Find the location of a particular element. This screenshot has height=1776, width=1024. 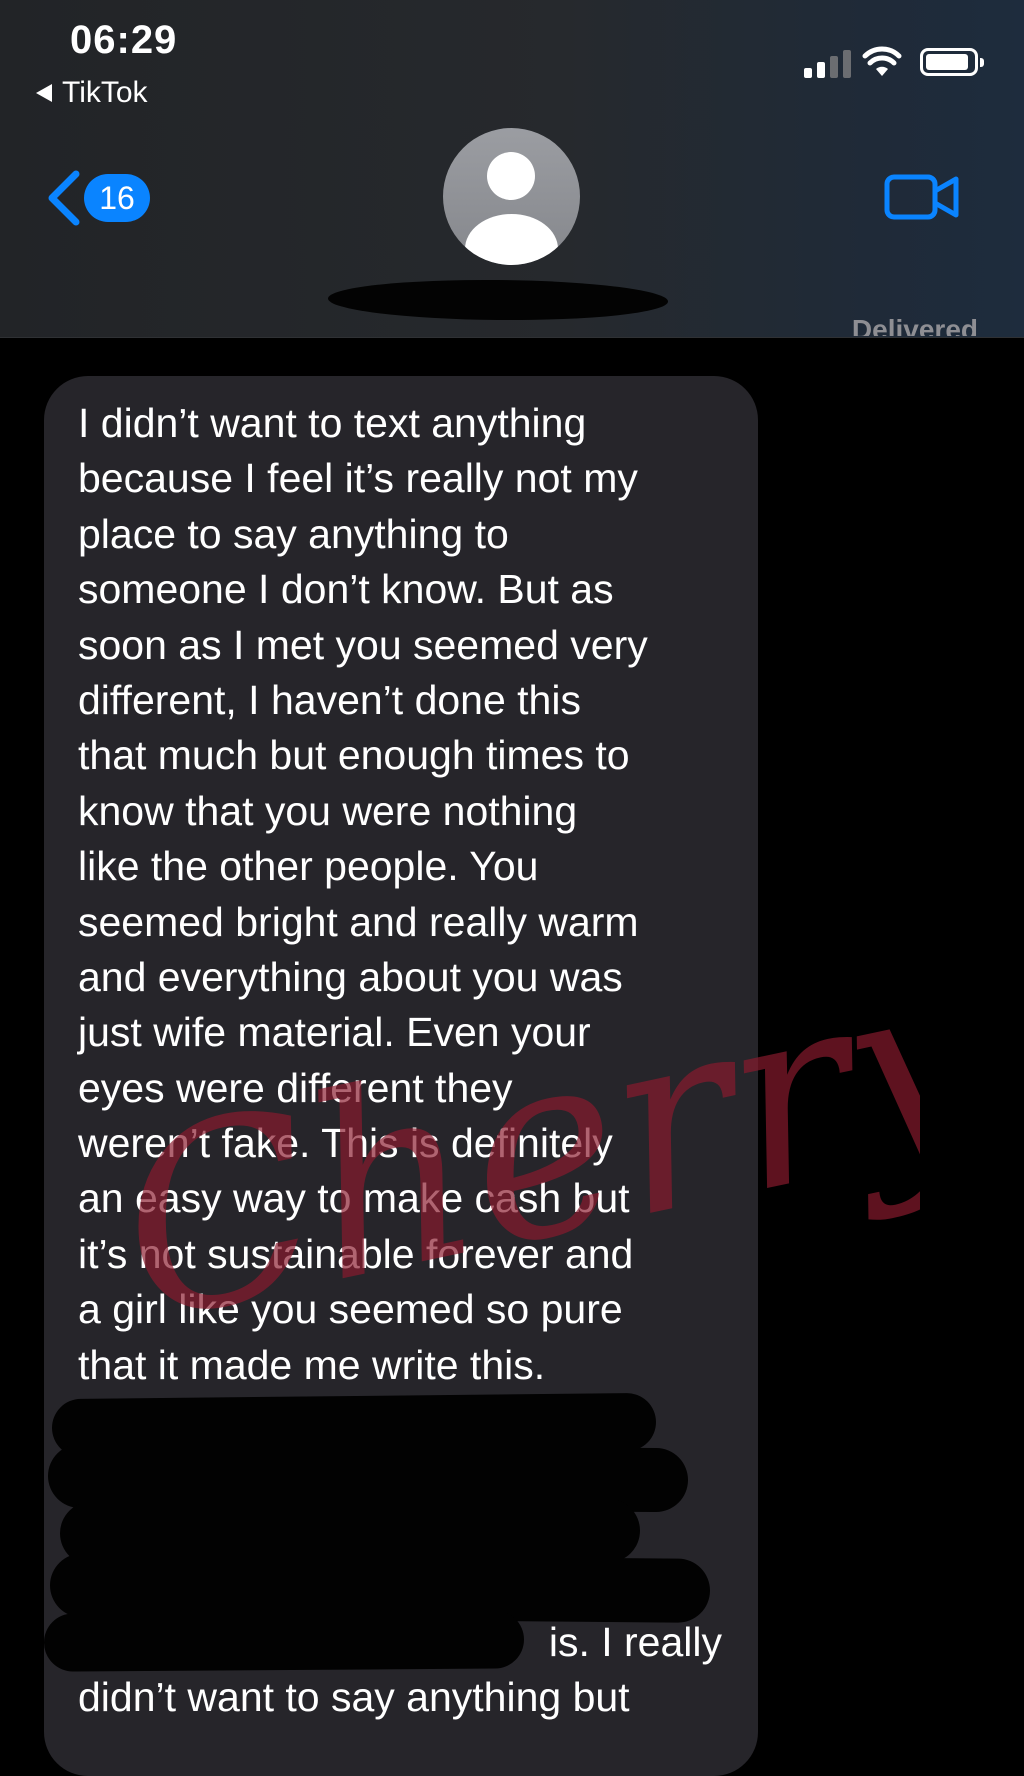

message-line: weren’t fake. This is definitely is located at coordinates (345, 1143).